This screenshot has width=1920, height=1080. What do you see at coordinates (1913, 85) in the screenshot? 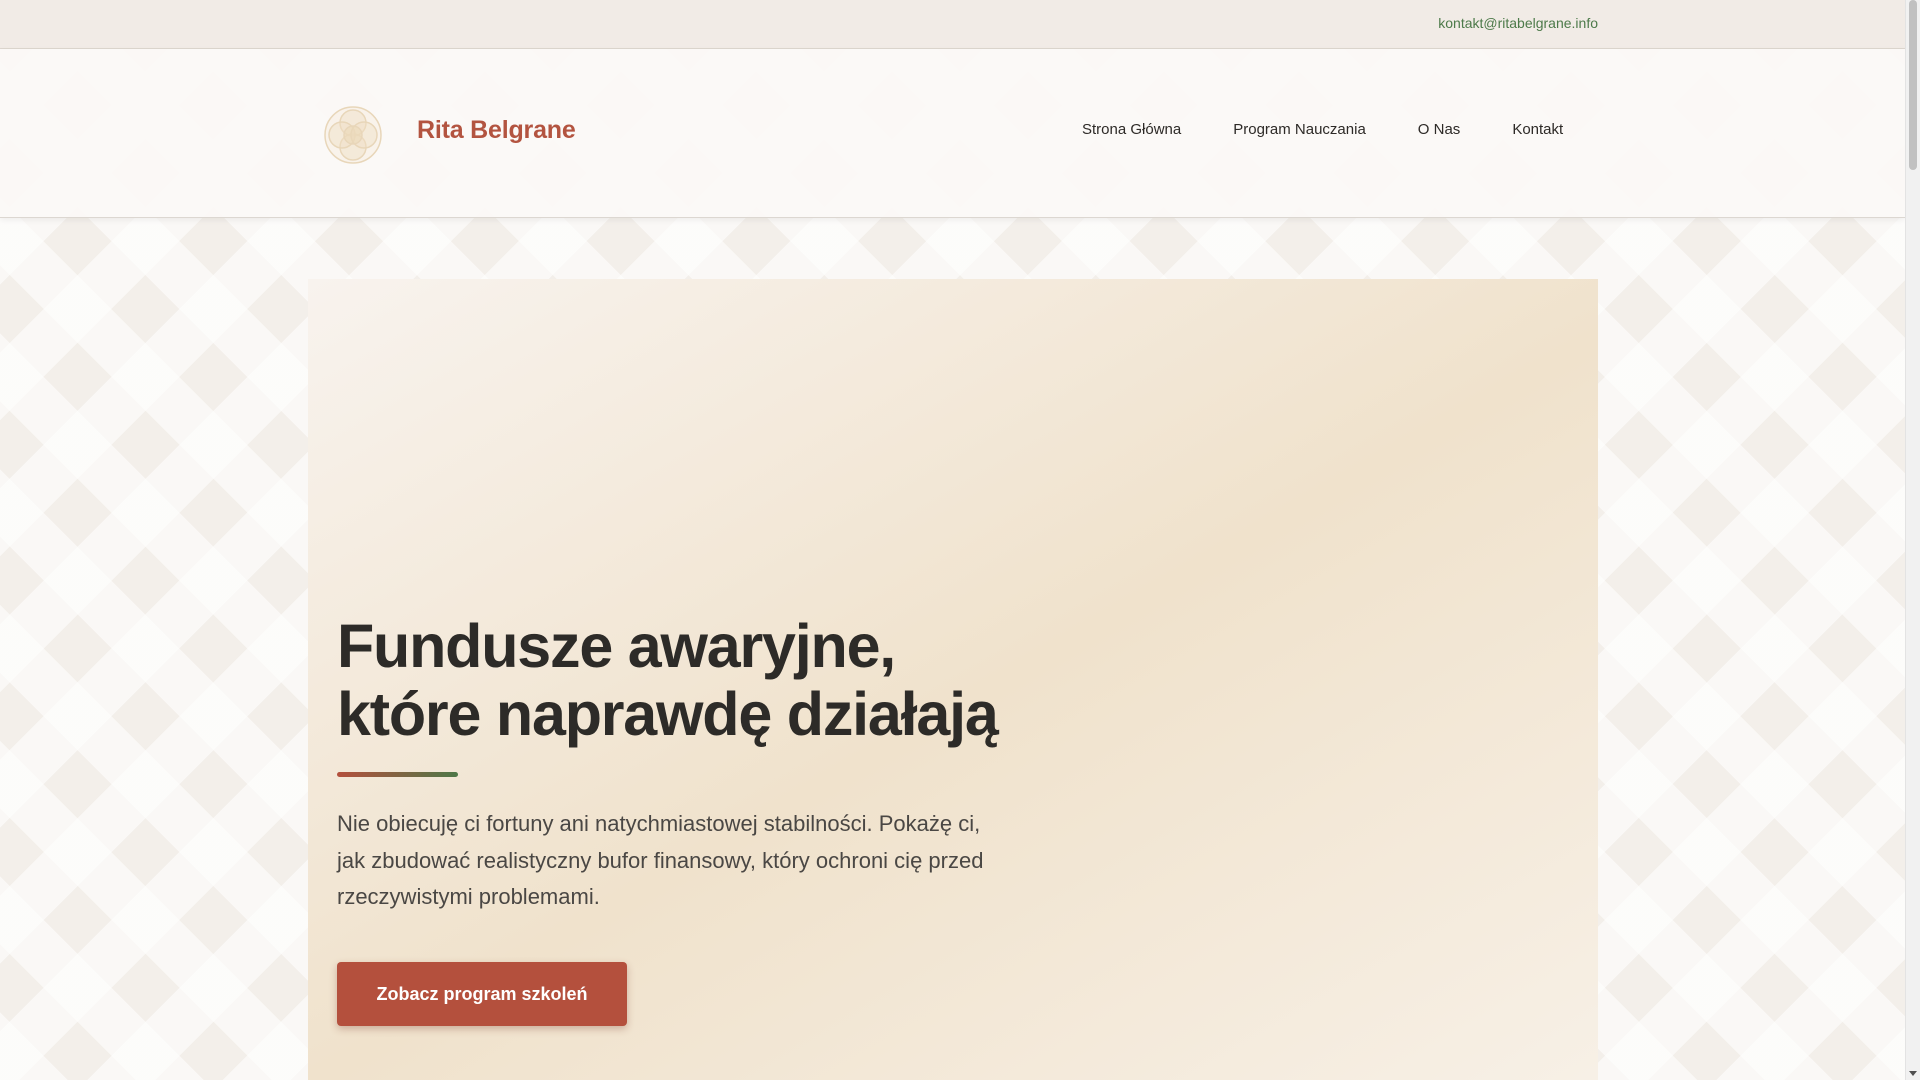
I see `scrollbar-thumb` at bounding box center [1913, 85].